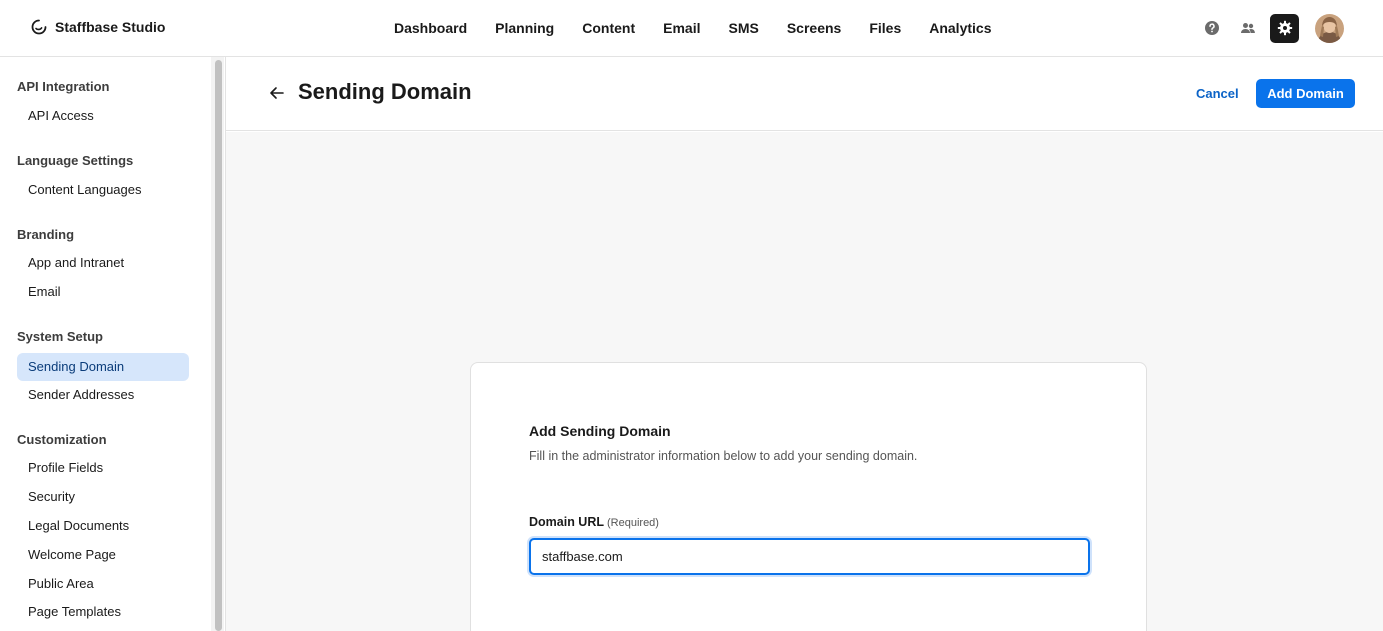 This screenshot has width=1383, height=631. Describe the element at coordinates (566, 522) in the screenshot. I see `domain-url-label-text: Domain URL` at that location.